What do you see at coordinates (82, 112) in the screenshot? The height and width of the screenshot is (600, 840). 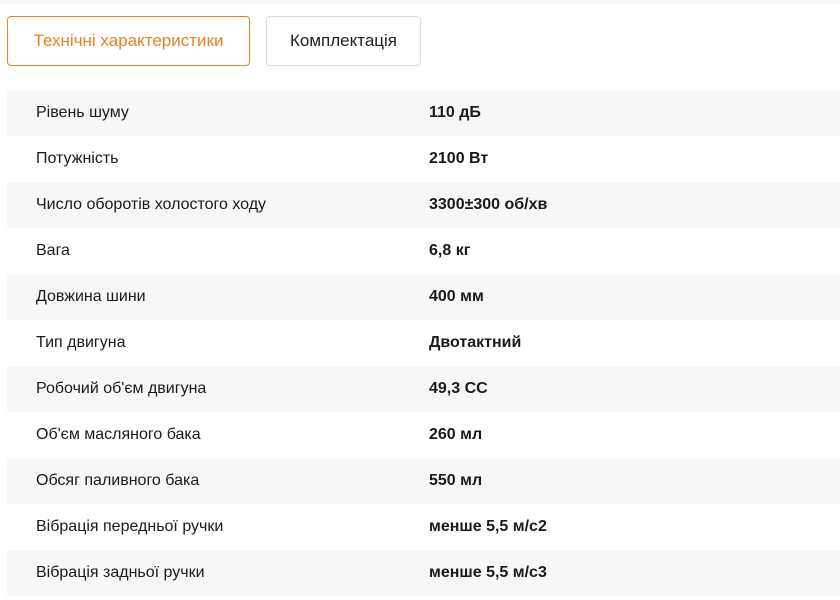 I see `spec-label: Рівень шуму` at bounding box center [82, 112].